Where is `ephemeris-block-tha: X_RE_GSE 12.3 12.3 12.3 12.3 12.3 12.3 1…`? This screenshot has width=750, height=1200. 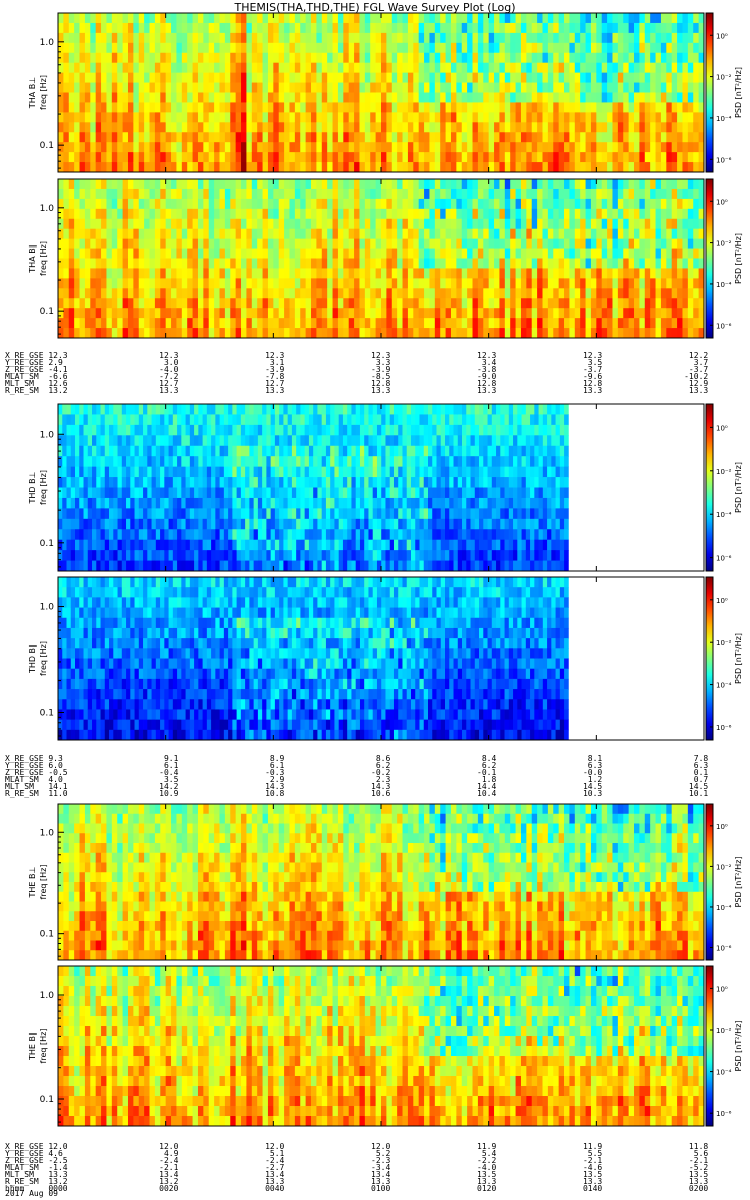
ephemeris-block-tha: X_RE_GSE 12.3 12.3 12.3 12.3 12.3 12.3 1… is located at coordinates (357, 373).